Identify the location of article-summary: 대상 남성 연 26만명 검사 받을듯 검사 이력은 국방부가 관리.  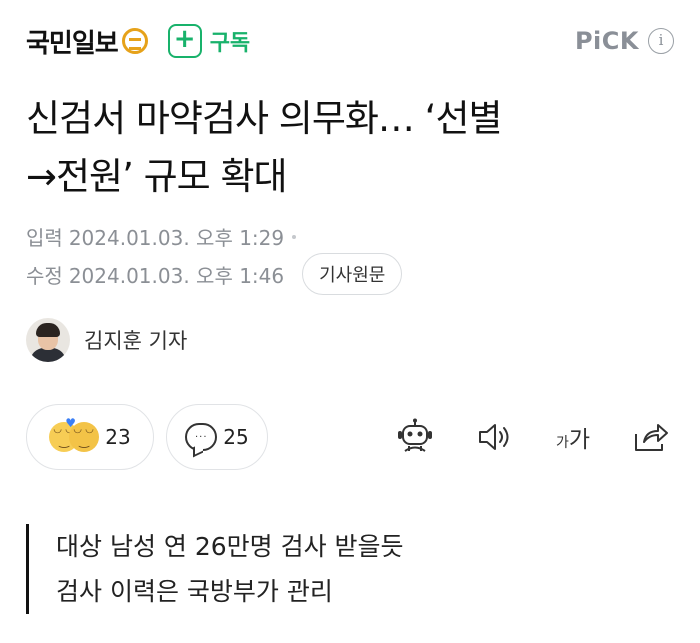
(215, 569).